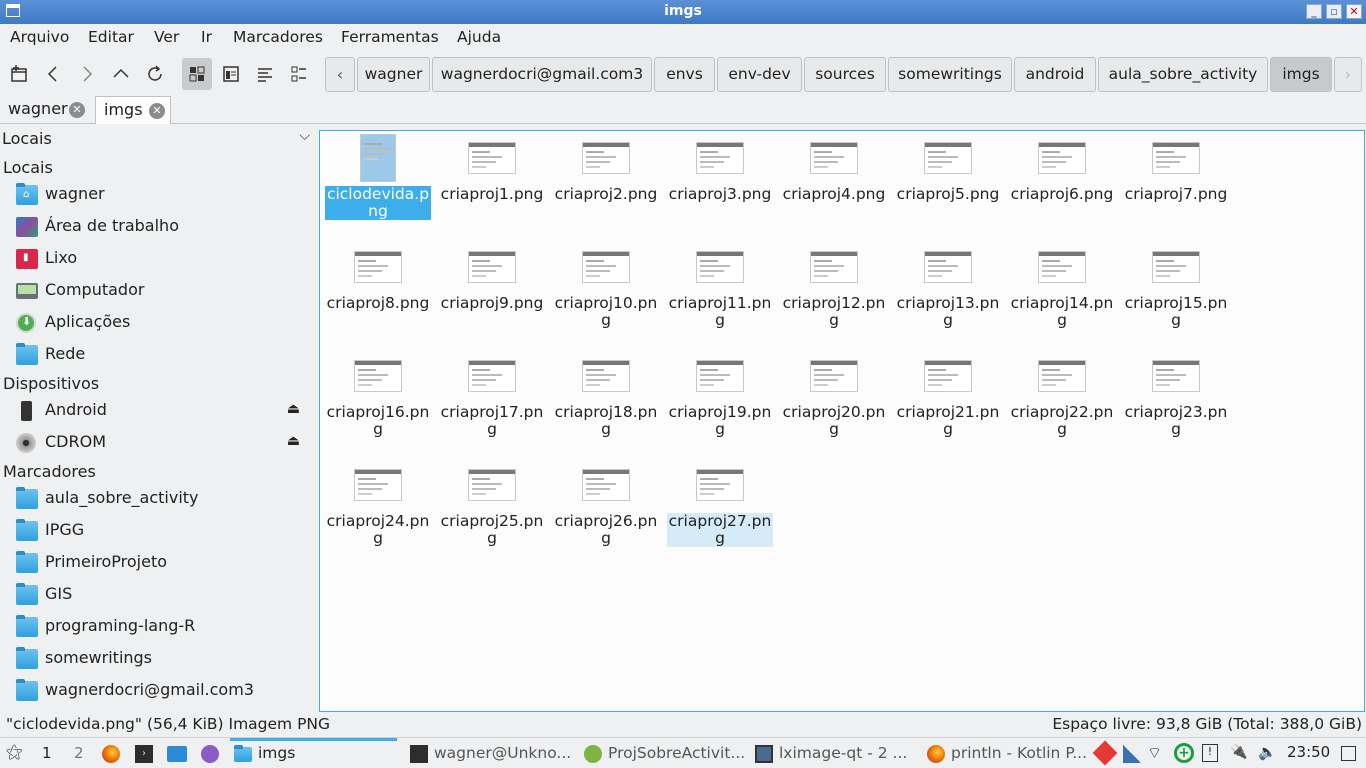 The width and height of the screenshot is (1366, 768). What do you see at coordinates (313, 753) in the screenshot?
I see `task-imgs: imgs` at bounding box center [313, 753].